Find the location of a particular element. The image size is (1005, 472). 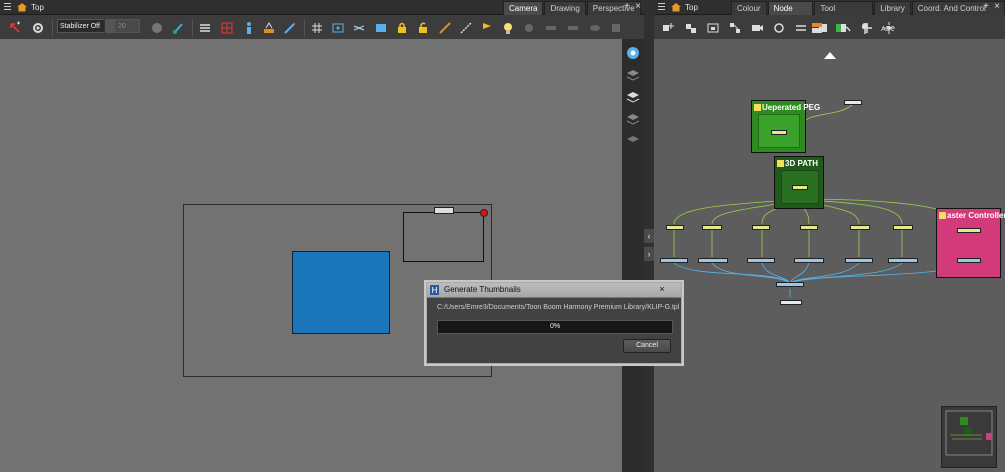

tab-library: Library is located at coordinates (892, 8).